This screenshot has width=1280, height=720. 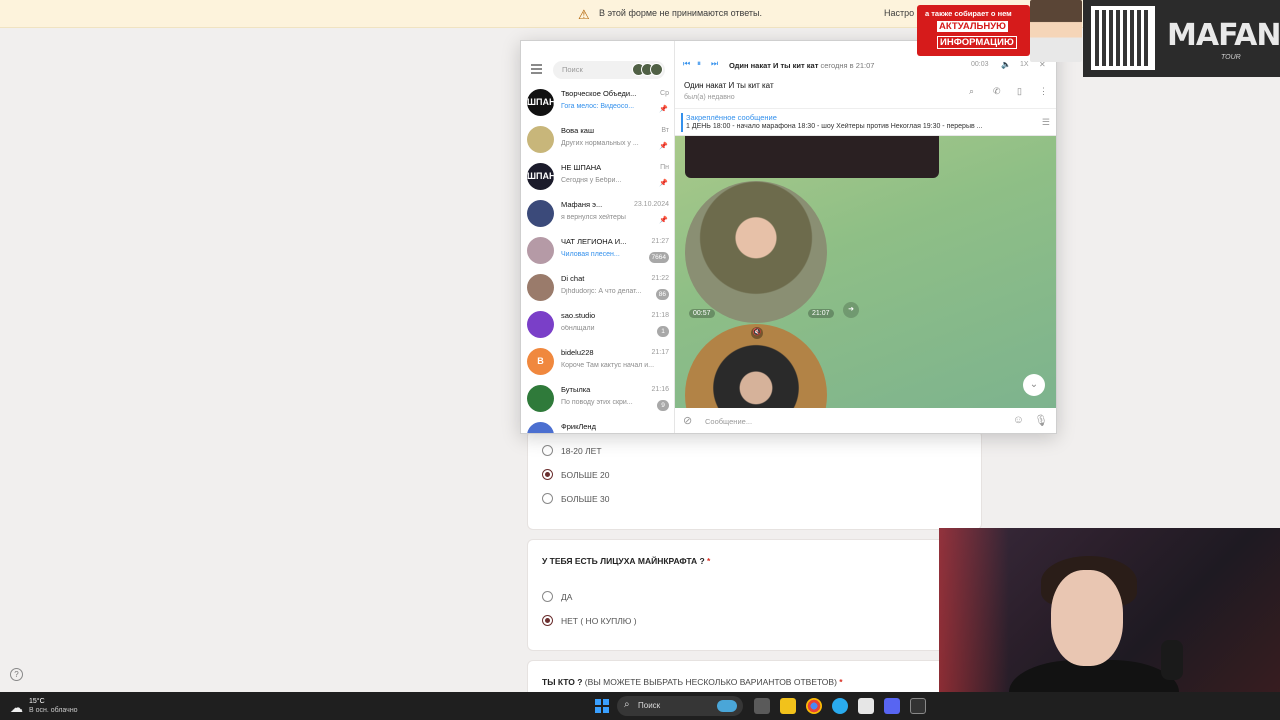 I want to click on avatar: ШПАНА, so click(x=540, y=102).